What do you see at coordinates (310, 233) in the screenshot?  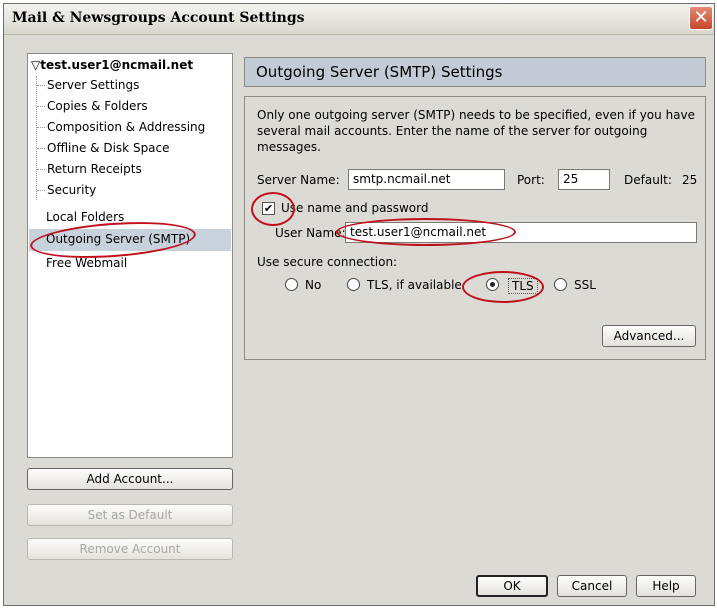 I see `user-name-label: User Name:` at bounding box center [310, 233].